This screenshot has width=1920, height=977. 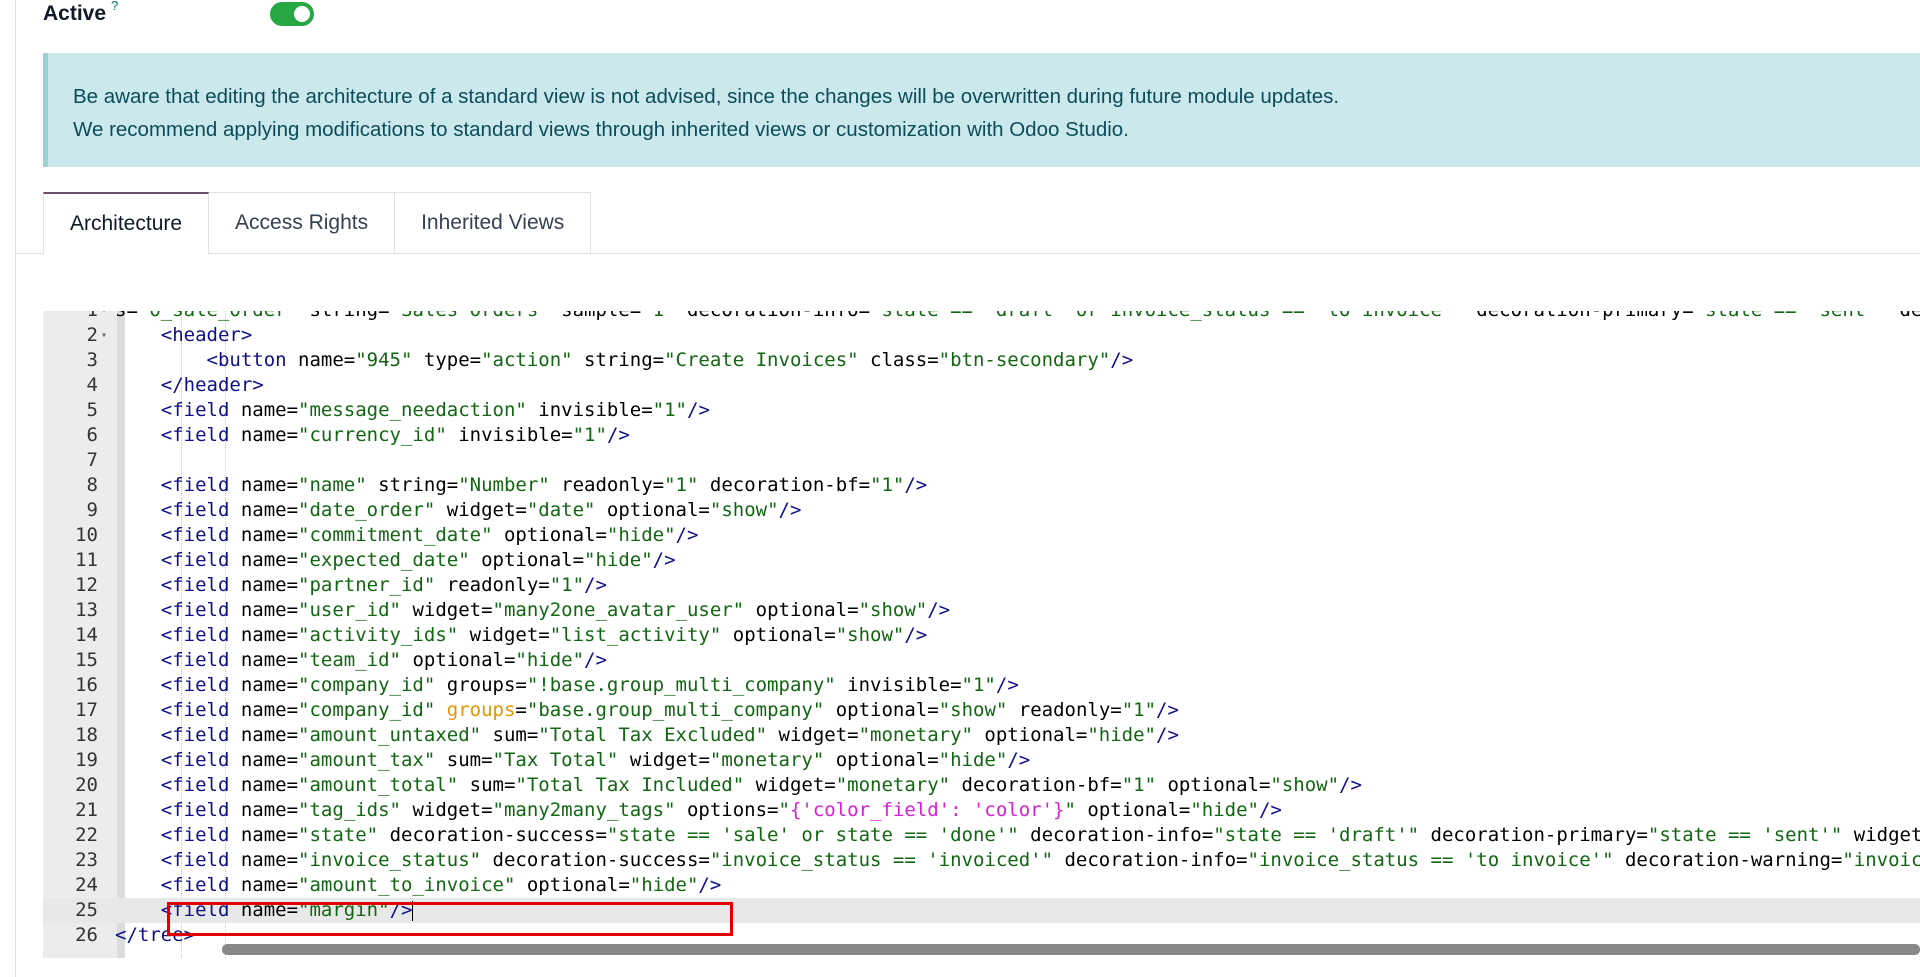 I want to click on code-token: string=, so click(x=412, y=485).